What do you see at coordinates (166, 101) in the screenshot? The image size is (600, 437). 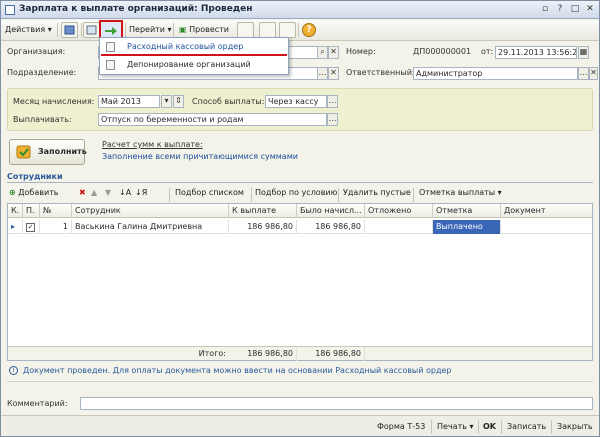 I see `month-dropdown-button: ▾` at bounding box center [166, 101].